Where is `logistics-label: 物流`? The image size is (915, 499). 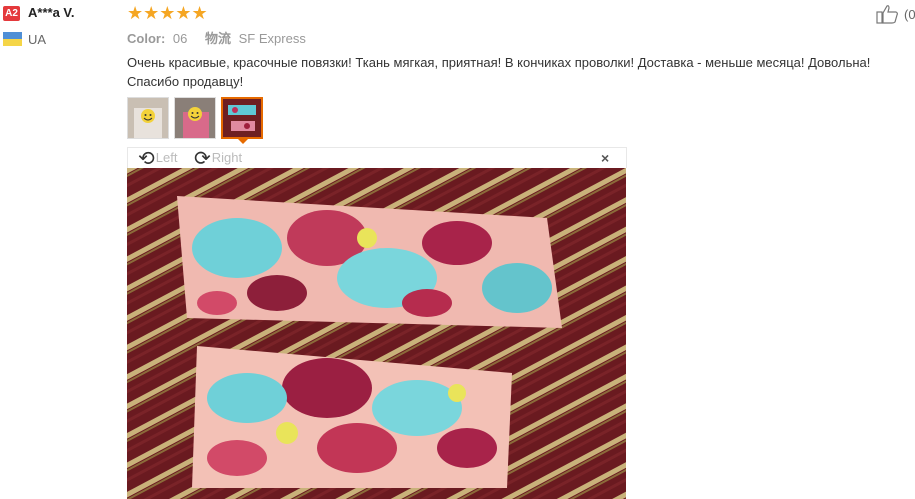 logistics-label: 物流 is located at coordinates (218, 38).